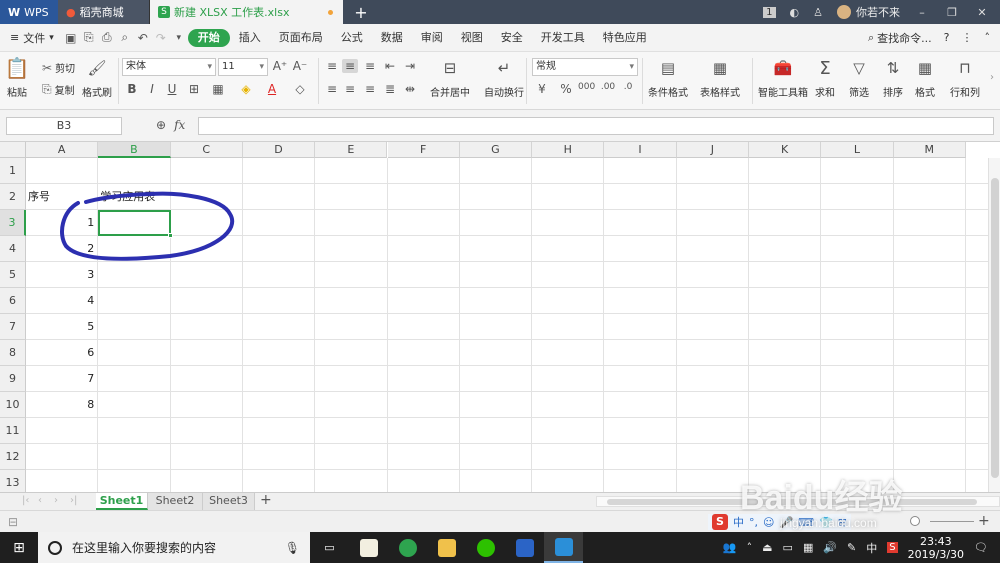  Describe the element at coordinates (246, 89) in the screenshot. I see `fill-color-icon: ◈` at that location.